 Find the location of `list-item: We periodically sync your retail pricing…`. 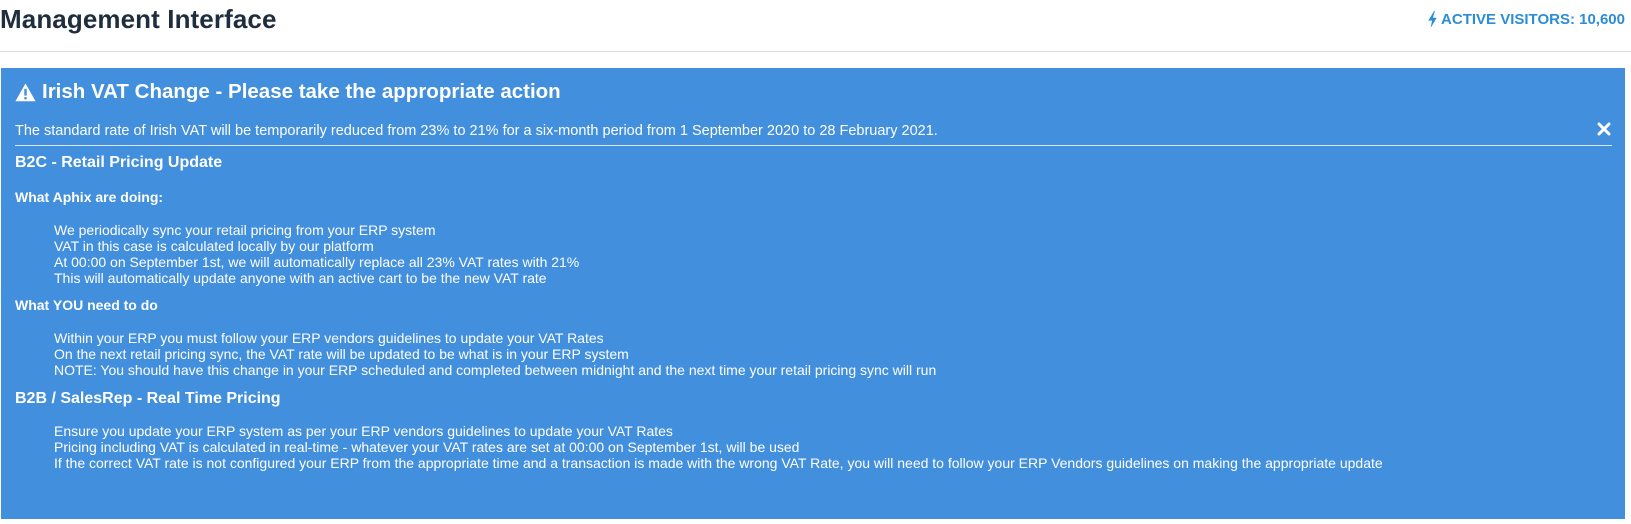

list-item: We periodically sync your retail pricing… is located at coordinates (245, 230).